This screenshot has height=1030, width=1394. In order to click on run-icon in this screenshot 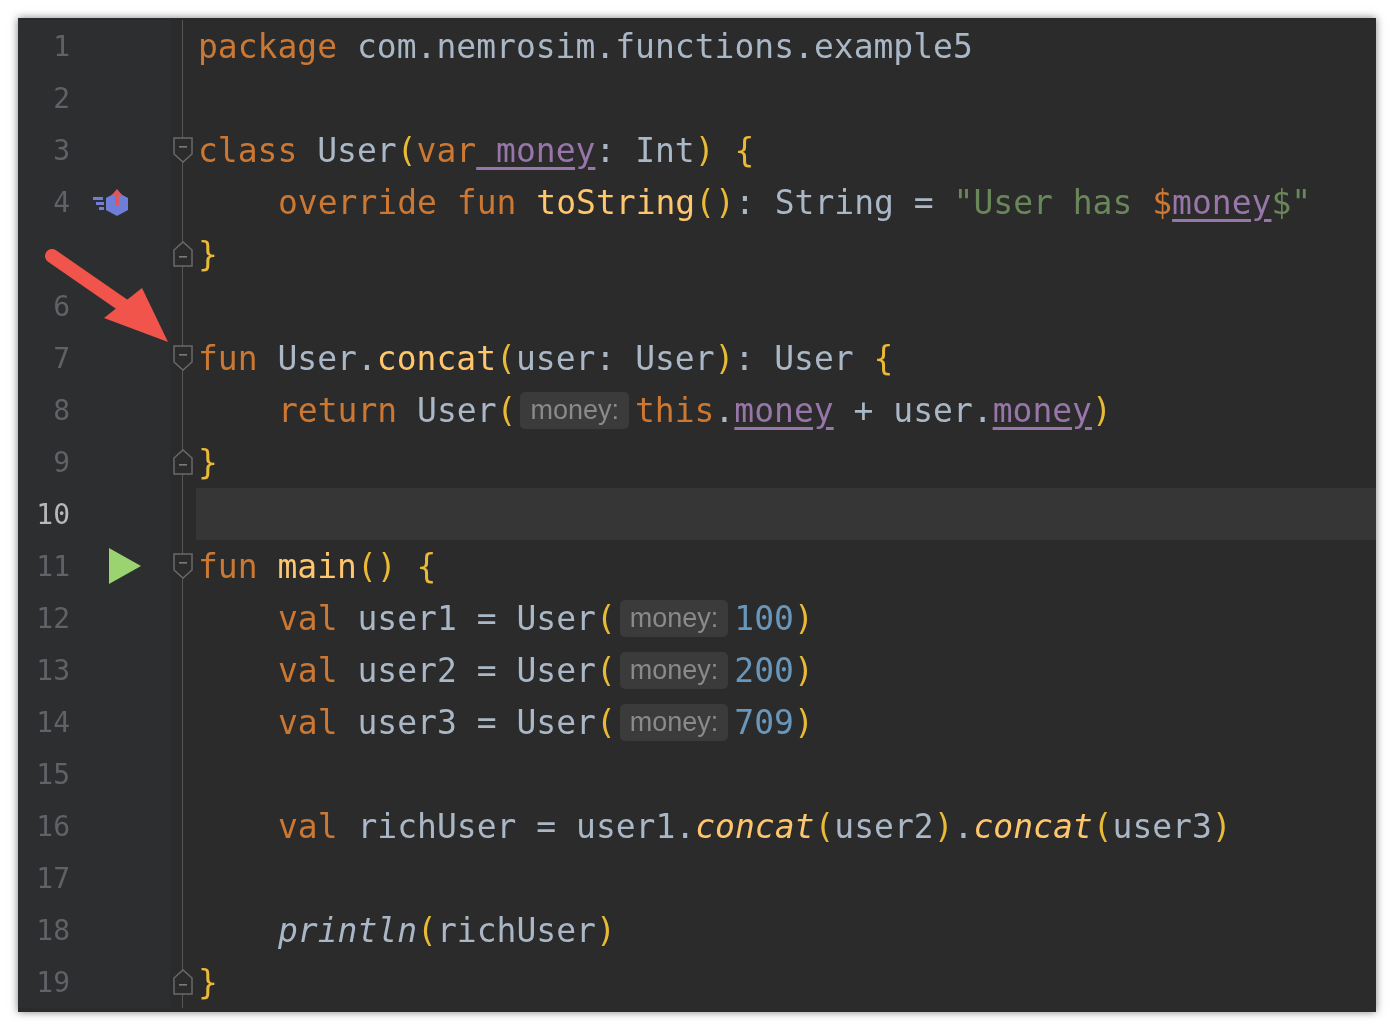, I will do `click(125, 566)`.